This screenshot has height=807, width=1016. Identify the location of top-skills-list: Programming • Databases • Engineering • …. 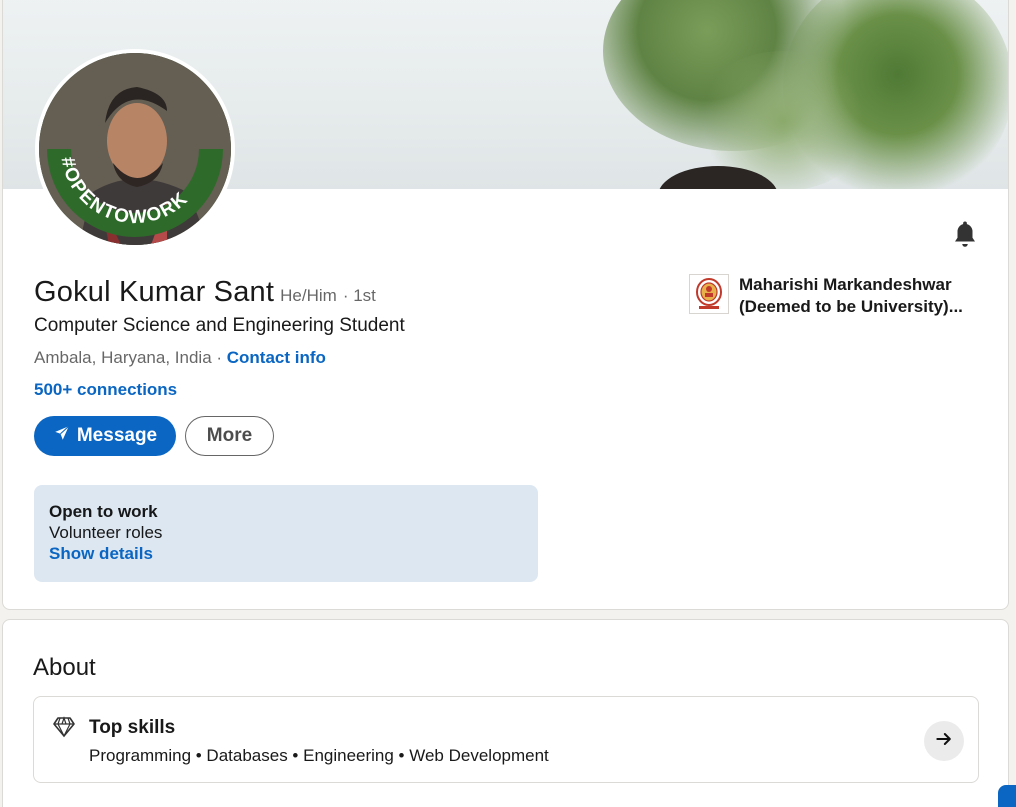
(319, 755).